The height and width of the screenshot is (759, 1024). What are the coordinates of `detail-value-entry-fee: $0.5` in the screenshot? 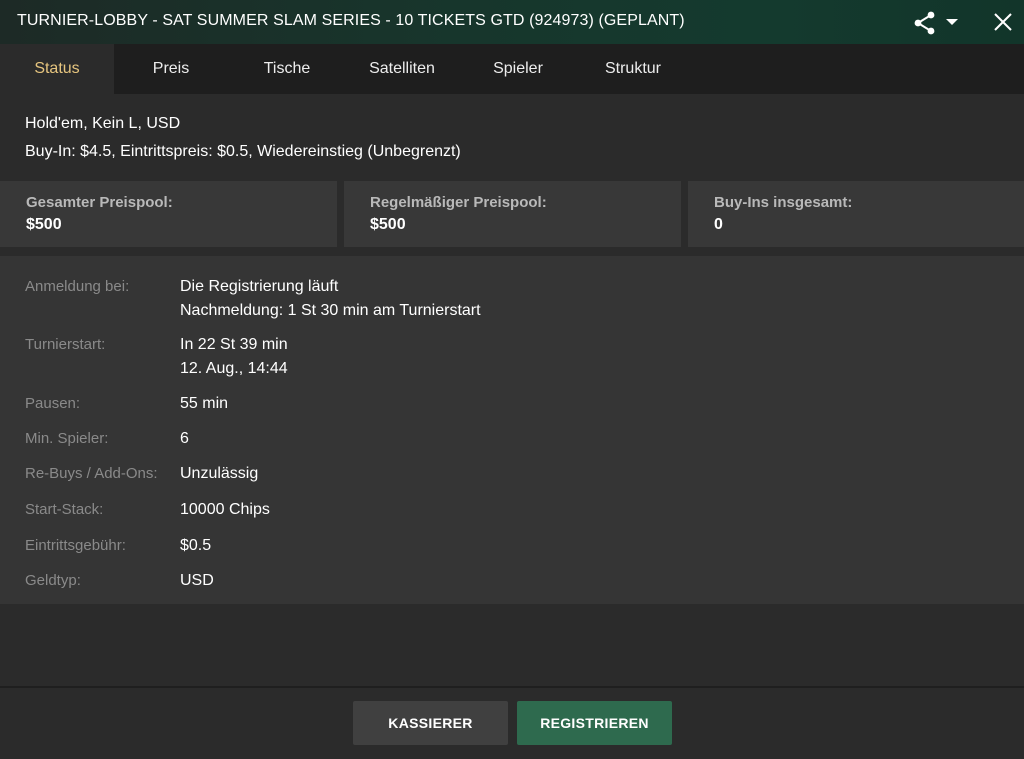 It's located at (196, 545).